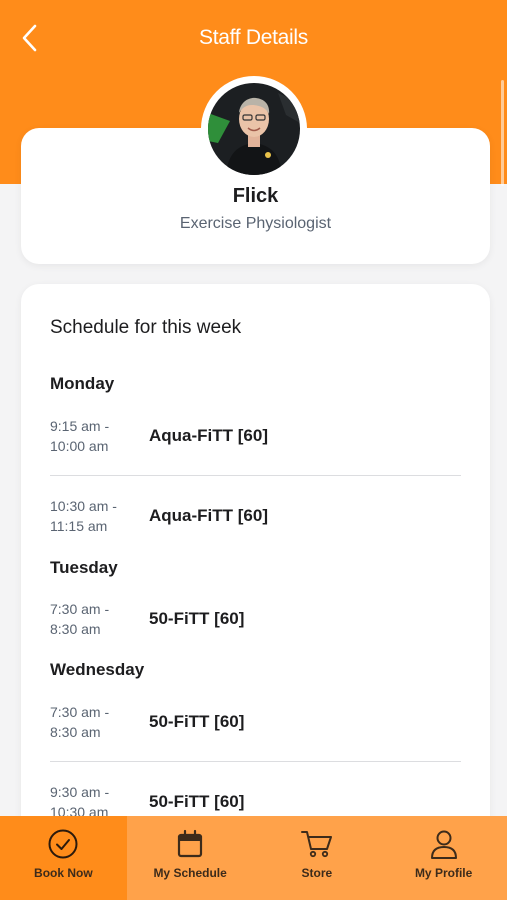 The width and height of the screenshot is (507, 900). What do you see at coordinates (444, 844) in the screenshot?
I see `user-icon` at bounding box center [444, 844].